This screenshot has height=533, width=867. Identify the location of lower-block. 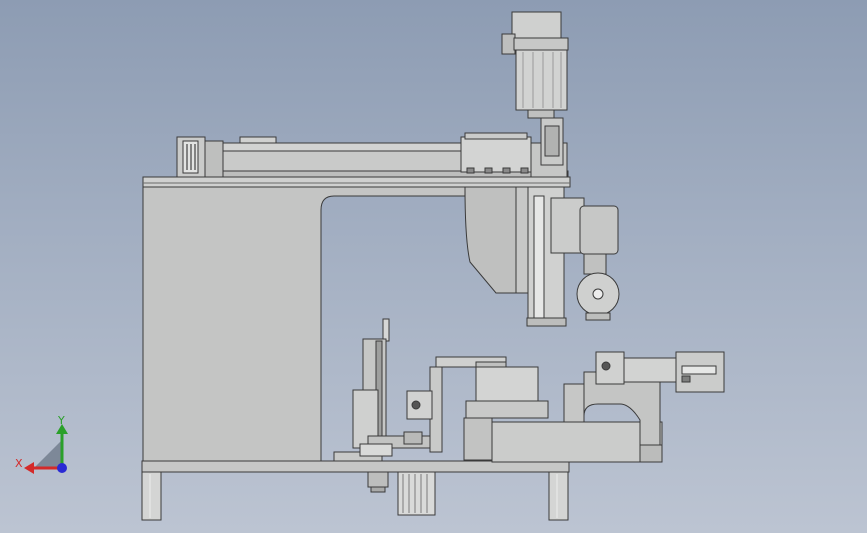
(416, 493).